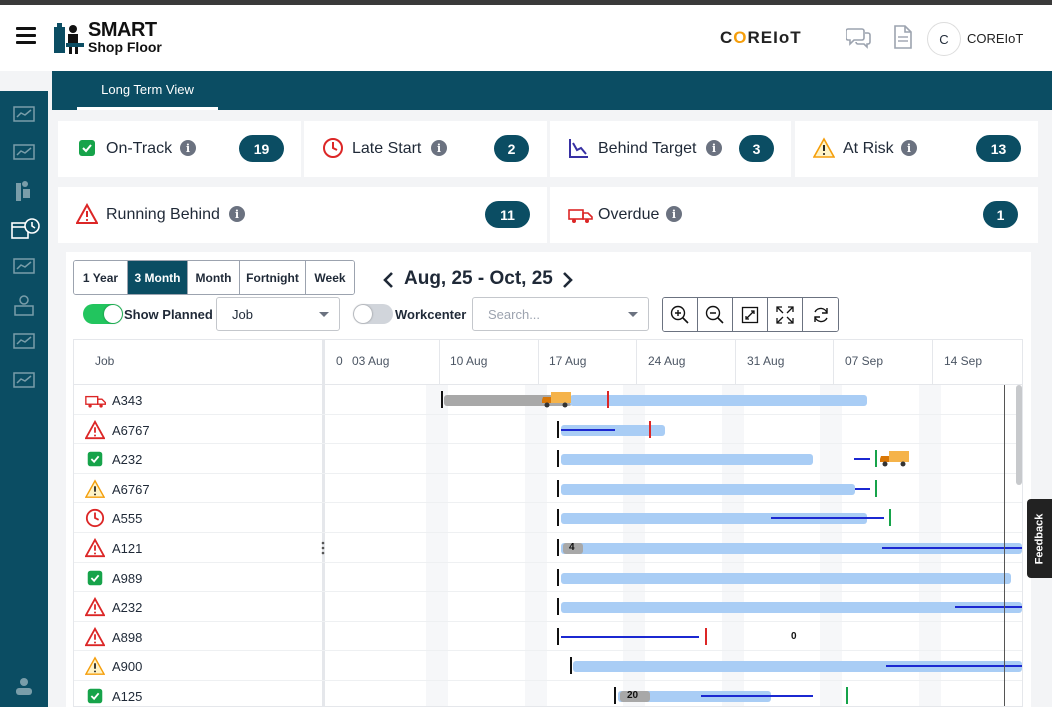 The image size is (1052, 707). I want to click on group-by-value: Job, so click(242, 314).